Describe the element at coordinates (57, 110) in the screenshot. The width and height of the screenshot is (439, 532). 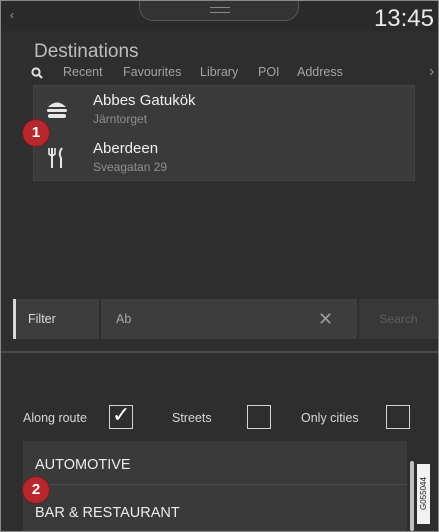
I see `burger-icon` at that location.